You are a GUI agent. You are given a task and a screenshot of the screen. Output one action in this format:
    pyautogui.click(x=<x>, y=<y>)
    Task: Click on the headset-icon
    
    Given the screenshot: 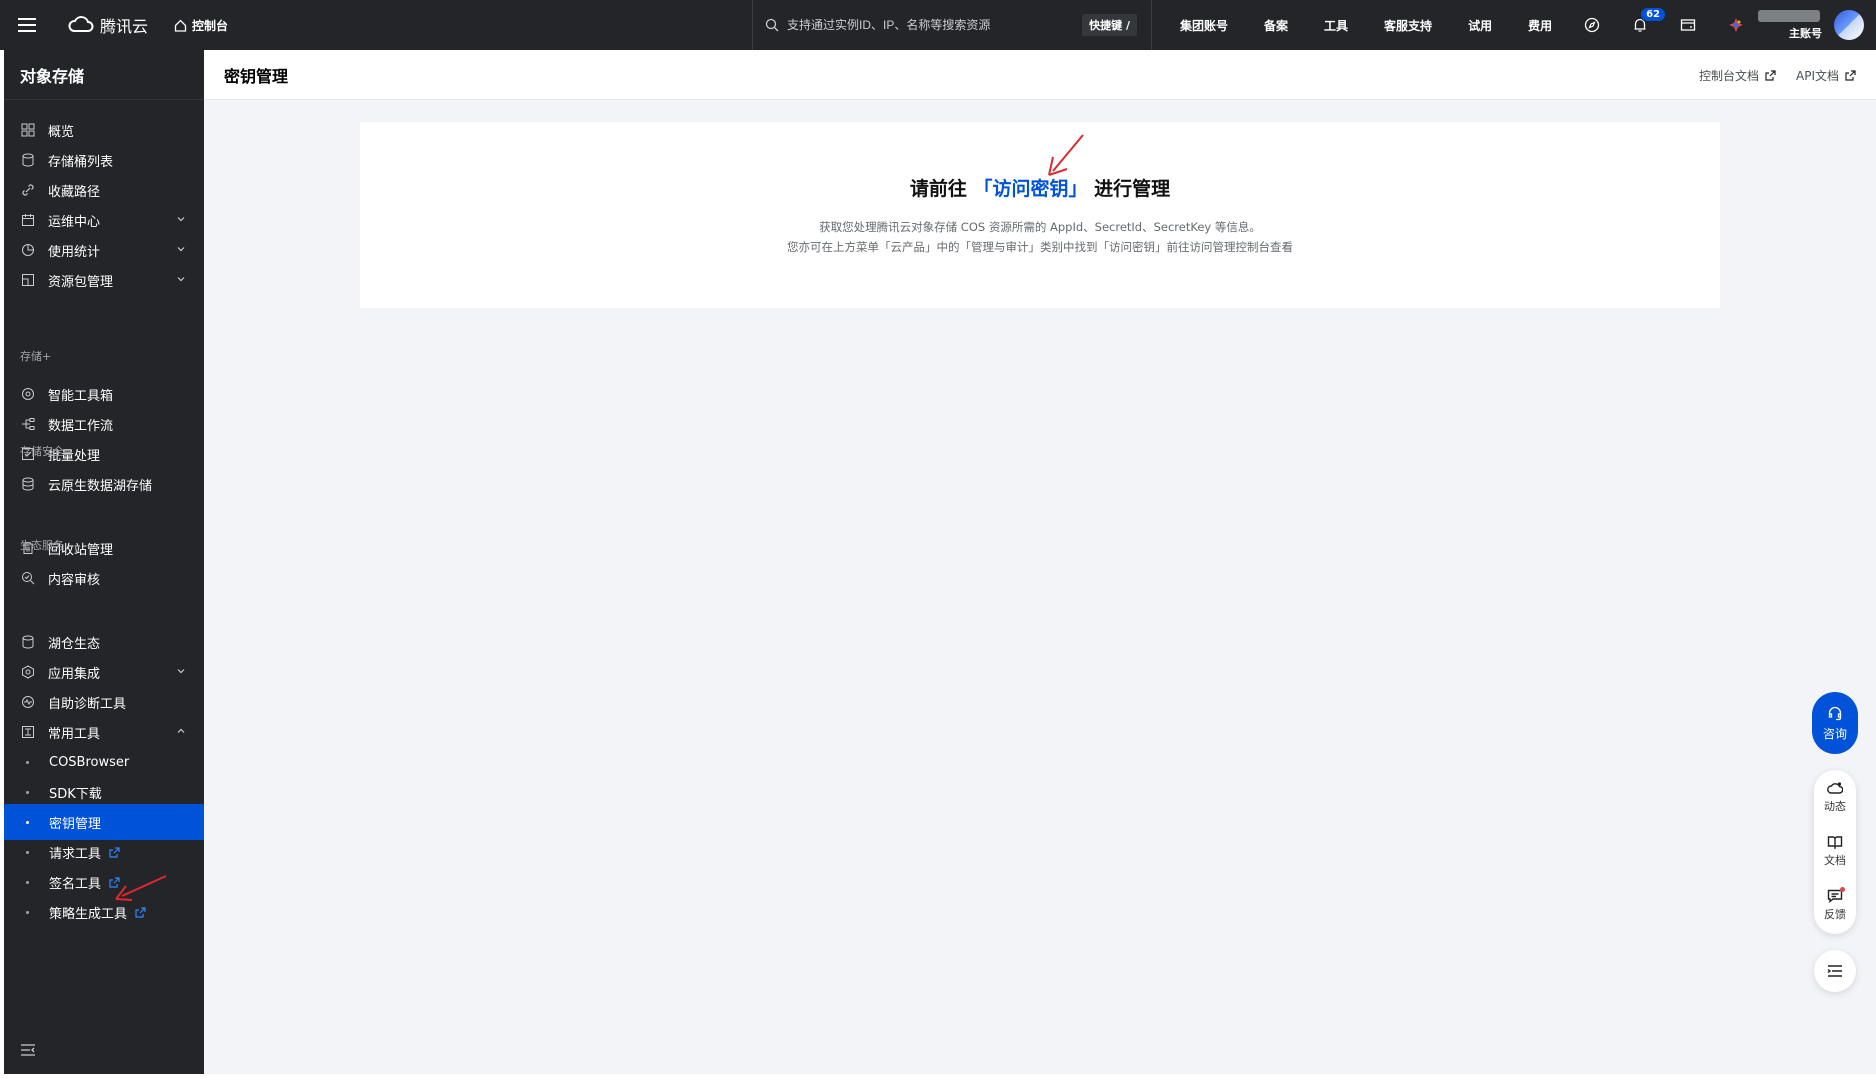 What is the action you would take?
    pyautogui.click(x=1835, y=713)
    